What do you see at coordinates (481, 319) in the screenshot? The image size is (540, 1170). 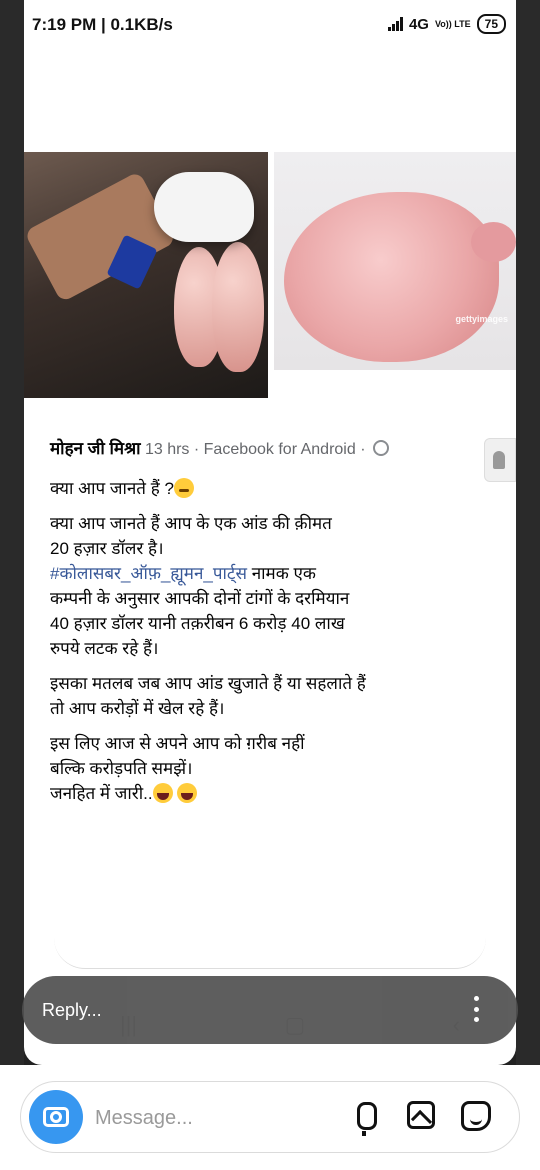 I see `image-watermark: gettyimages` at bounding box center [481, 319].